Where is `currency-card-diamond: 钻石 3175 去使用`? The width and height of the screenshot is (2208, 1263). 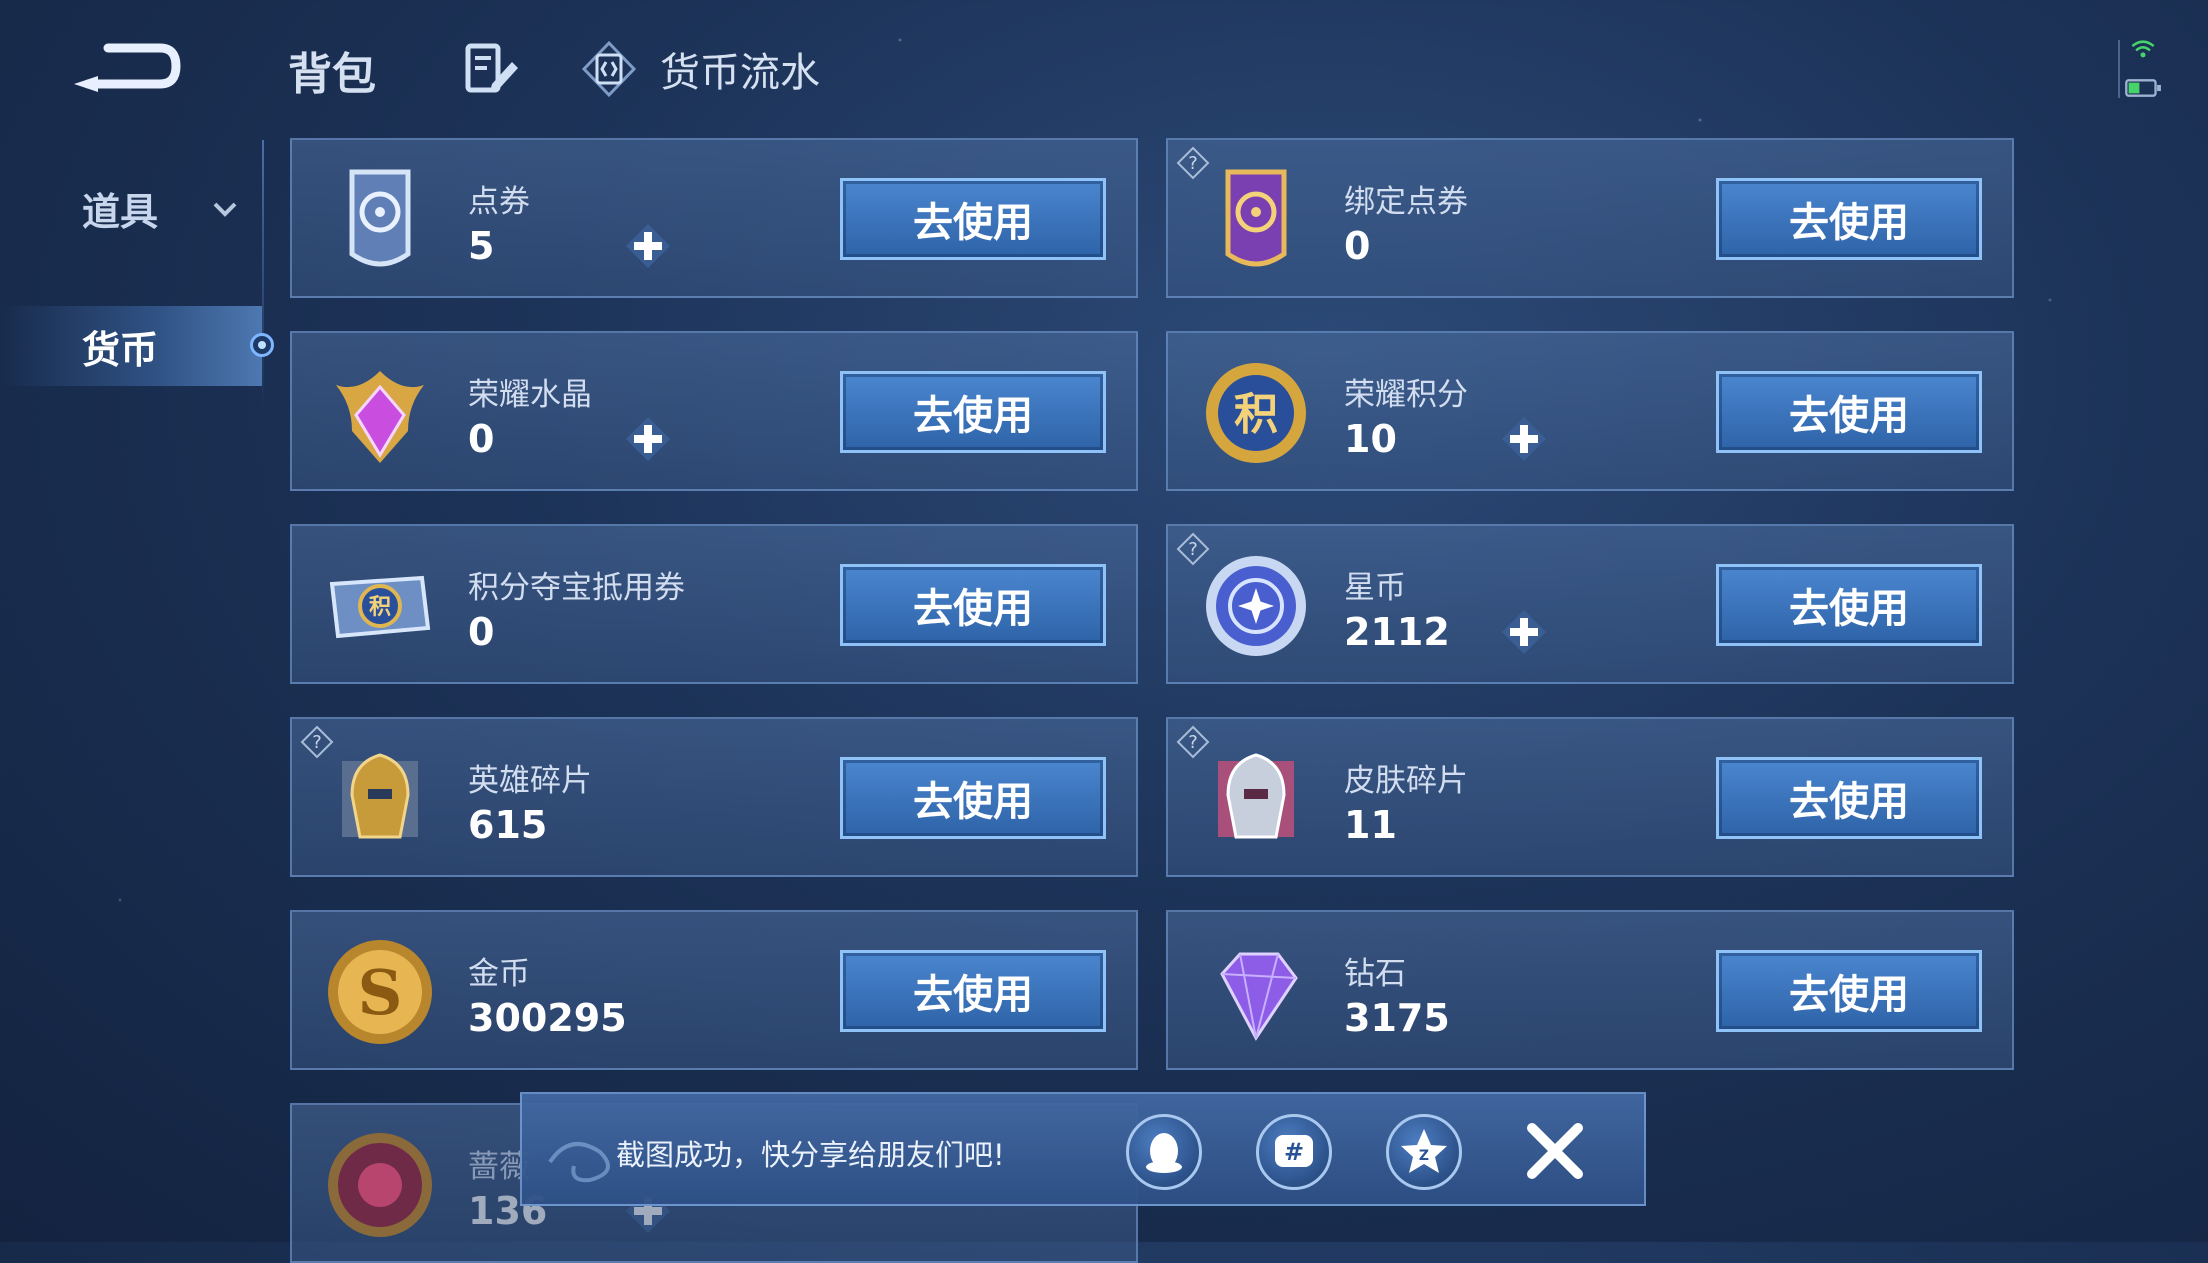 currency-card-diamond: 钻石 3175 去使用 is located at coordinates (1590, 990).